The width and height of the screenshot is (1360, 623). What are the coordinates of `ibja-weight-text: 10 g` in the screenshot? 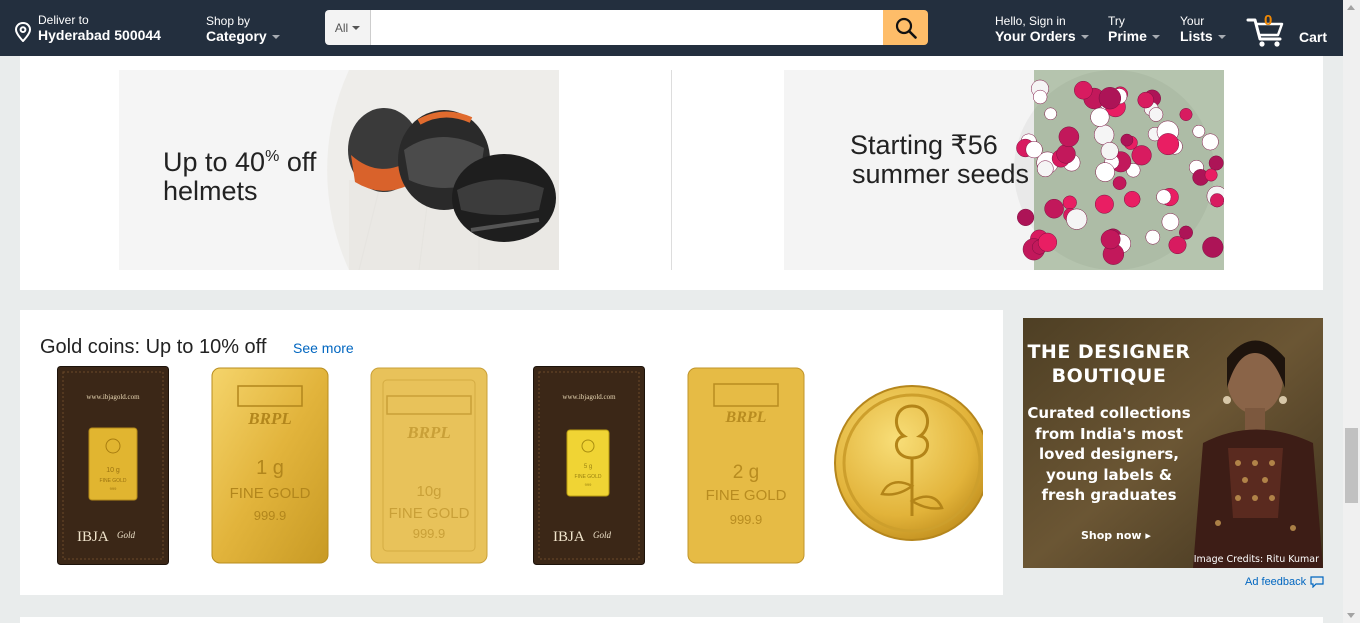 It's located at (113, 470).